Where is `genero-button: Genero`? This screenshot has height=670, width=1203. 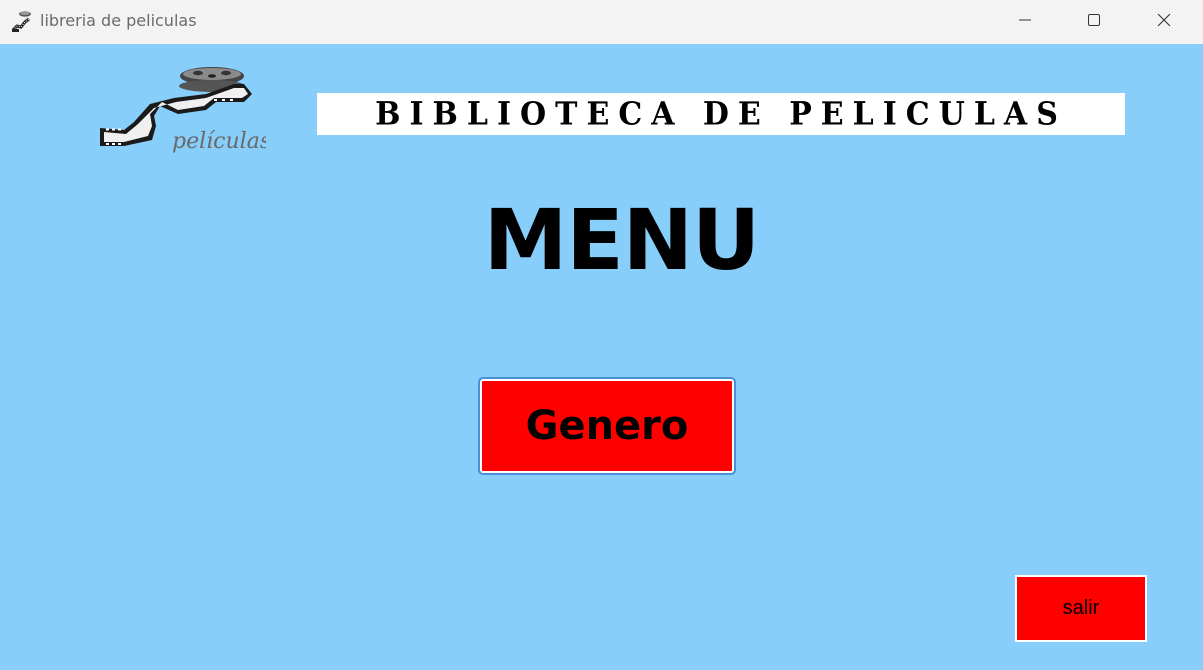
genero-button: Genero is located at coordinates (607, 426).